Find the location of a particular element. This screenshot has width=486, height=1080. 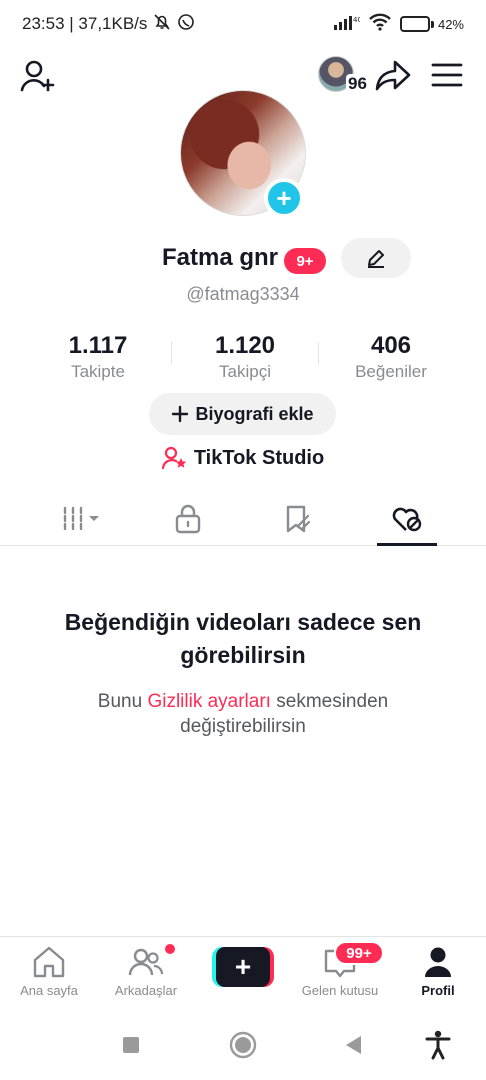

recents-icon is located at coordinates (131, 1045).